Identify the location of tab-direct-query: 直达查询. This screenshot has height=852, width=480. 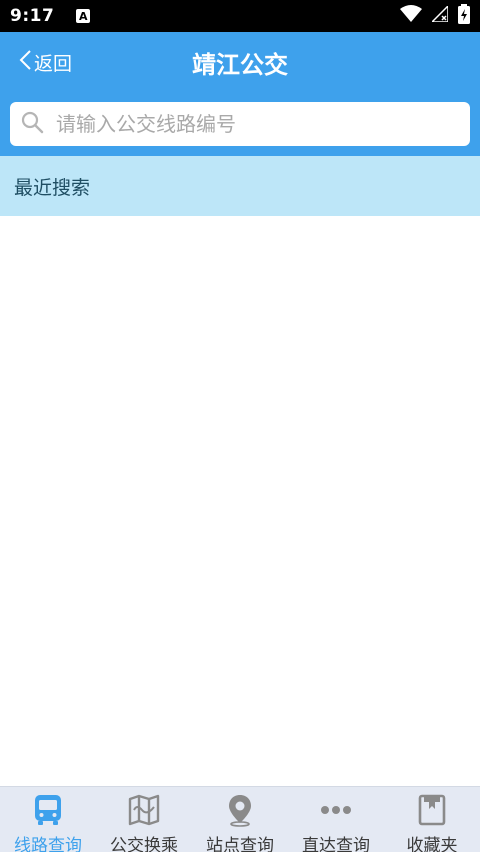
(336, 819).